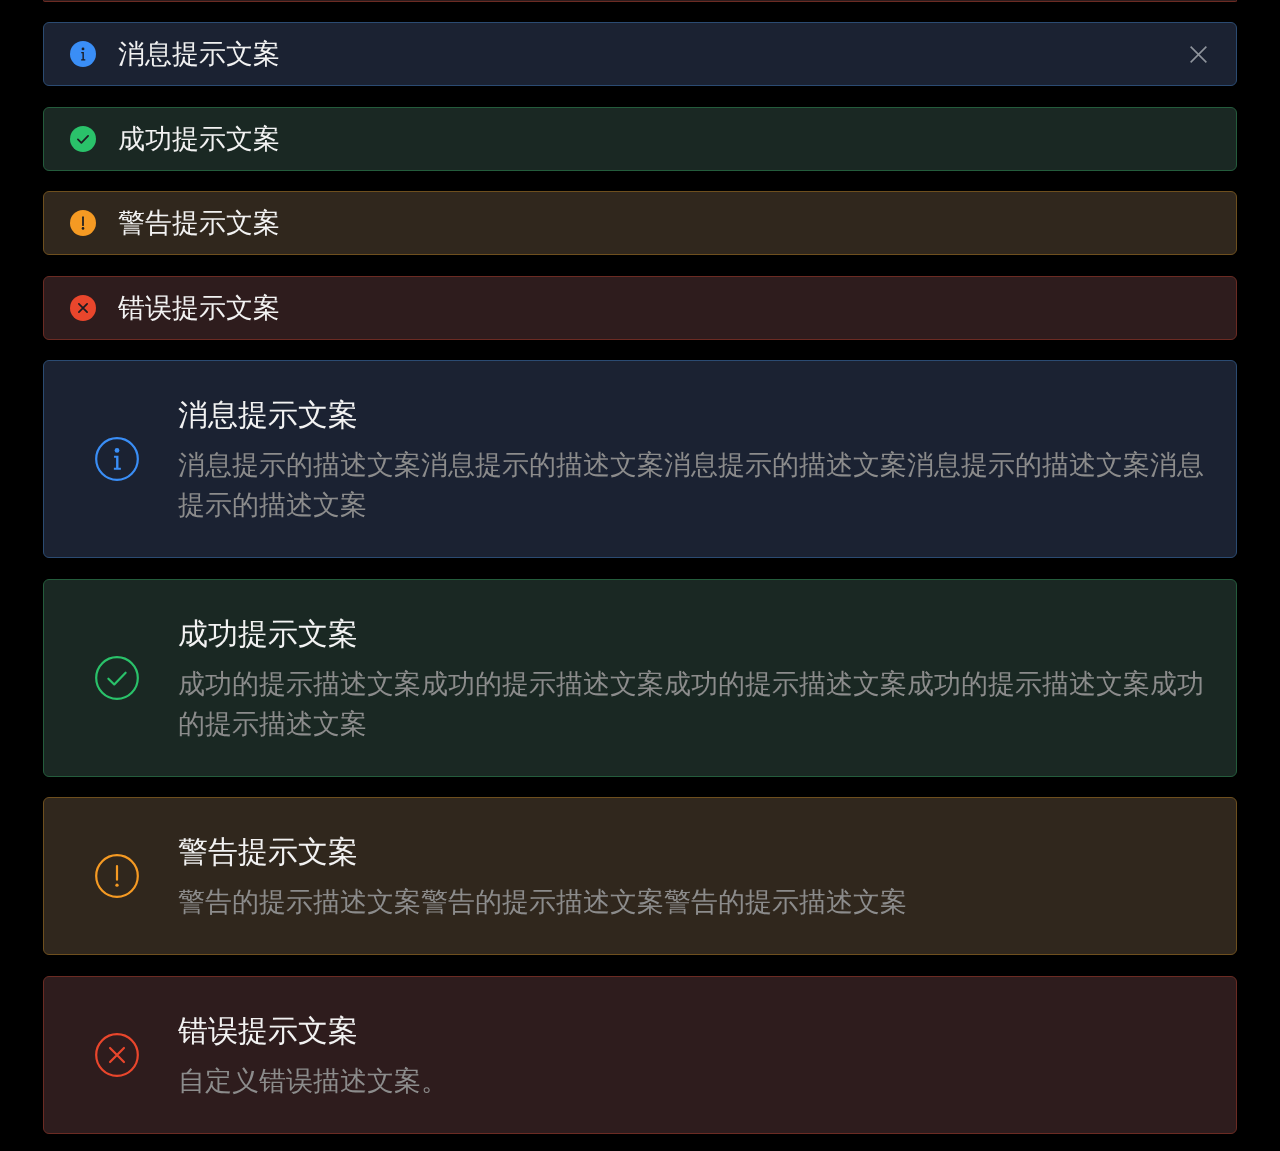 The width and height of the screenshot is (1280, 1151). Describe the element at coordinates (542, 902) in the screenshot. I see `alert-description: 警告的提示描述文案警告的提示描述文案警告的提示描述文案` at that location.